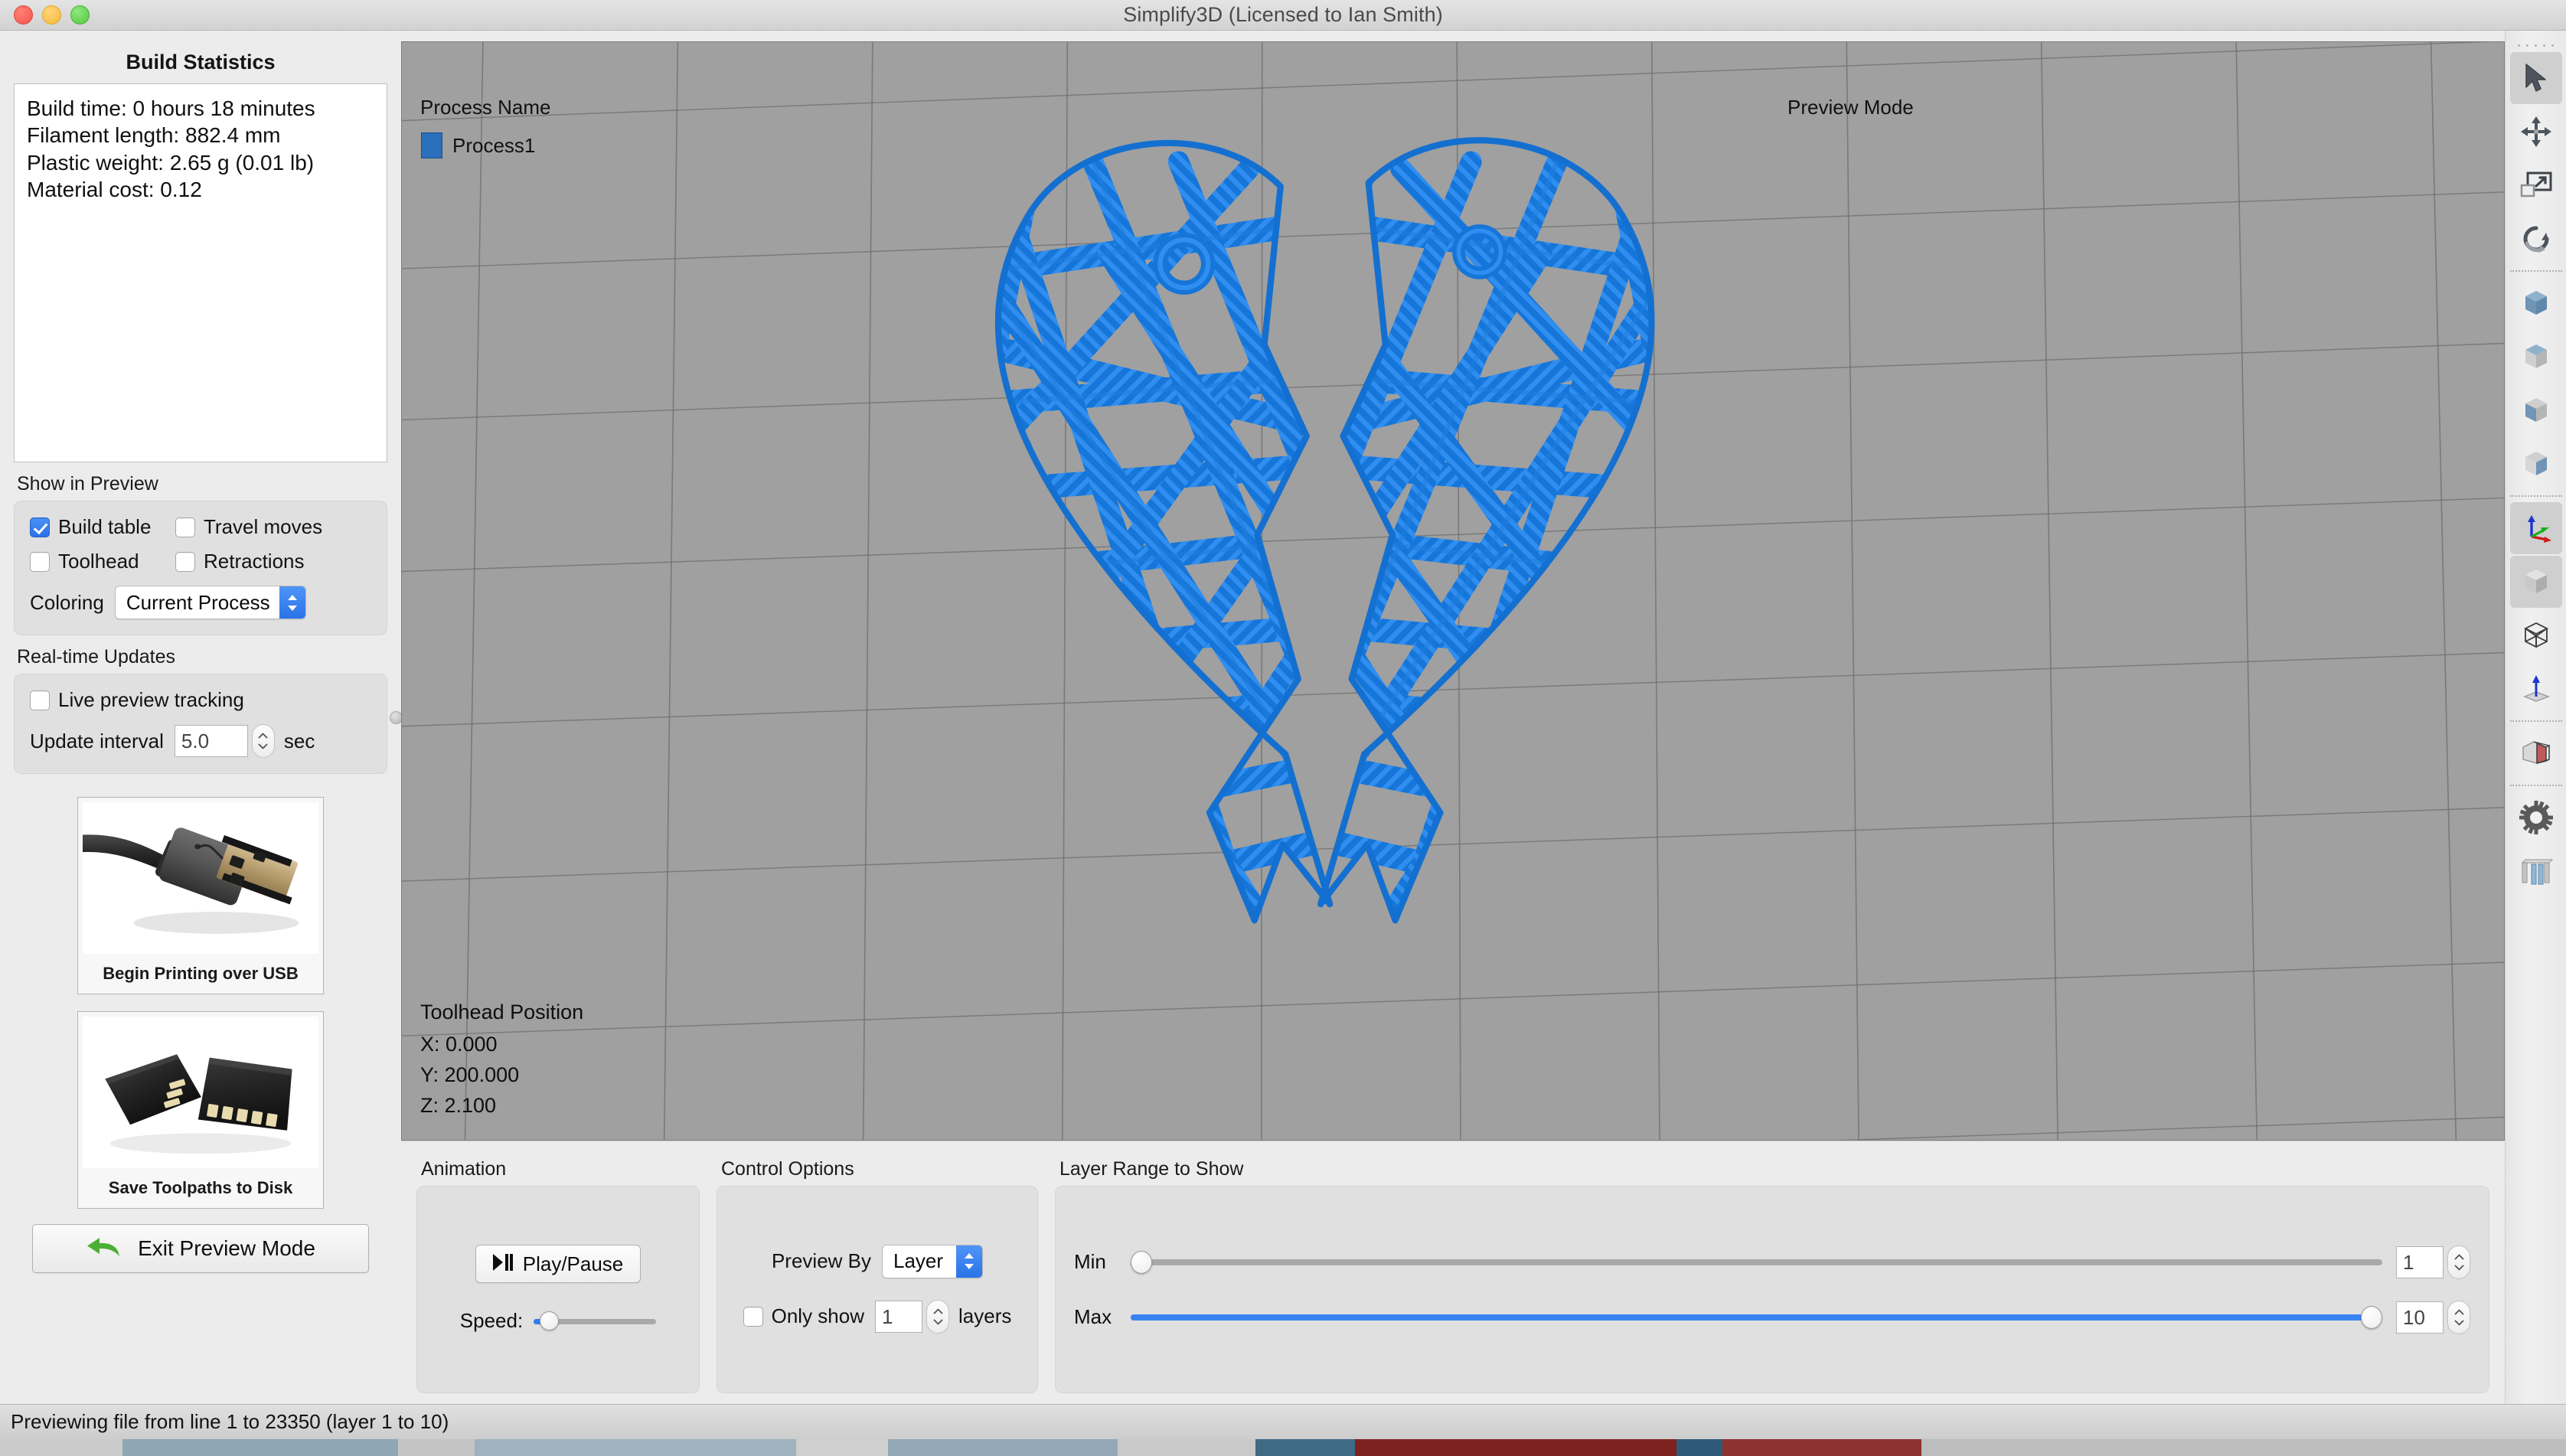  What do you see at coordinates (2420, 1317) in the screenshot?
I see `max-layer-input: 10` at bounding box center [2420, 1317].